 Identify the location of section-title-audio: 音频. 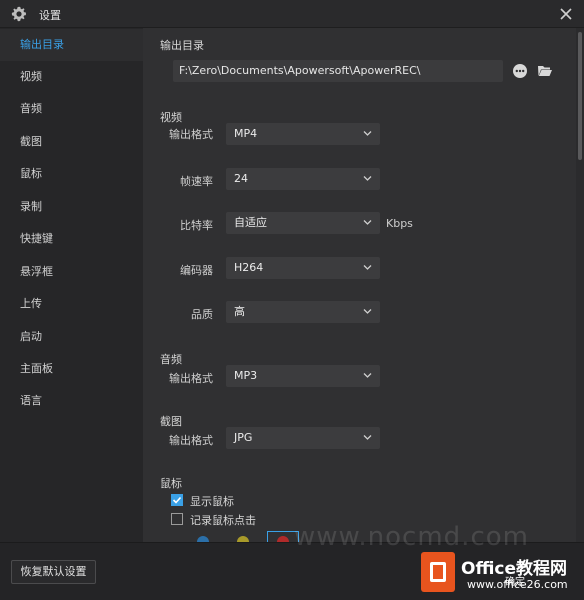
(171, 359).